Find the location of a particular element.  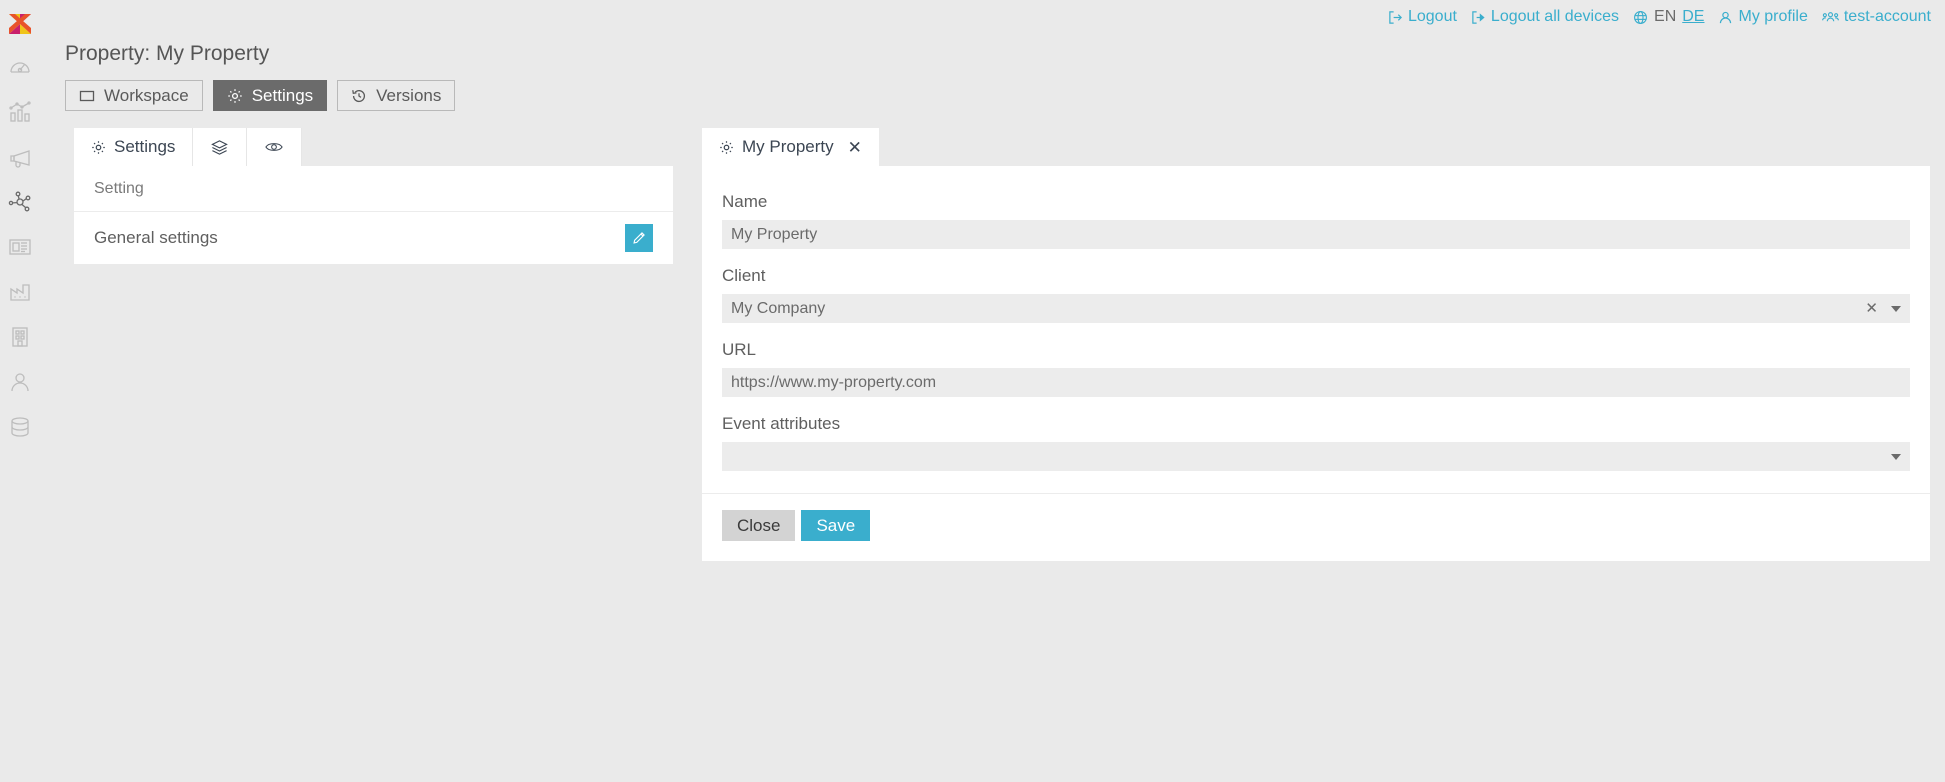

left-tab-layers is located at coordinates (220, 147).